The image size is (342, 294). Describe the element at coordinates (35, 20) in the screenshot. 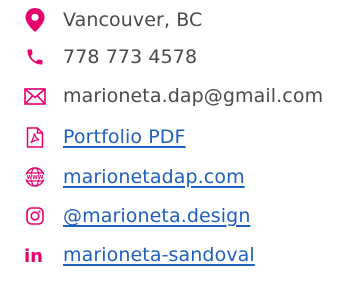

I see `location-pin-icon` at that location.